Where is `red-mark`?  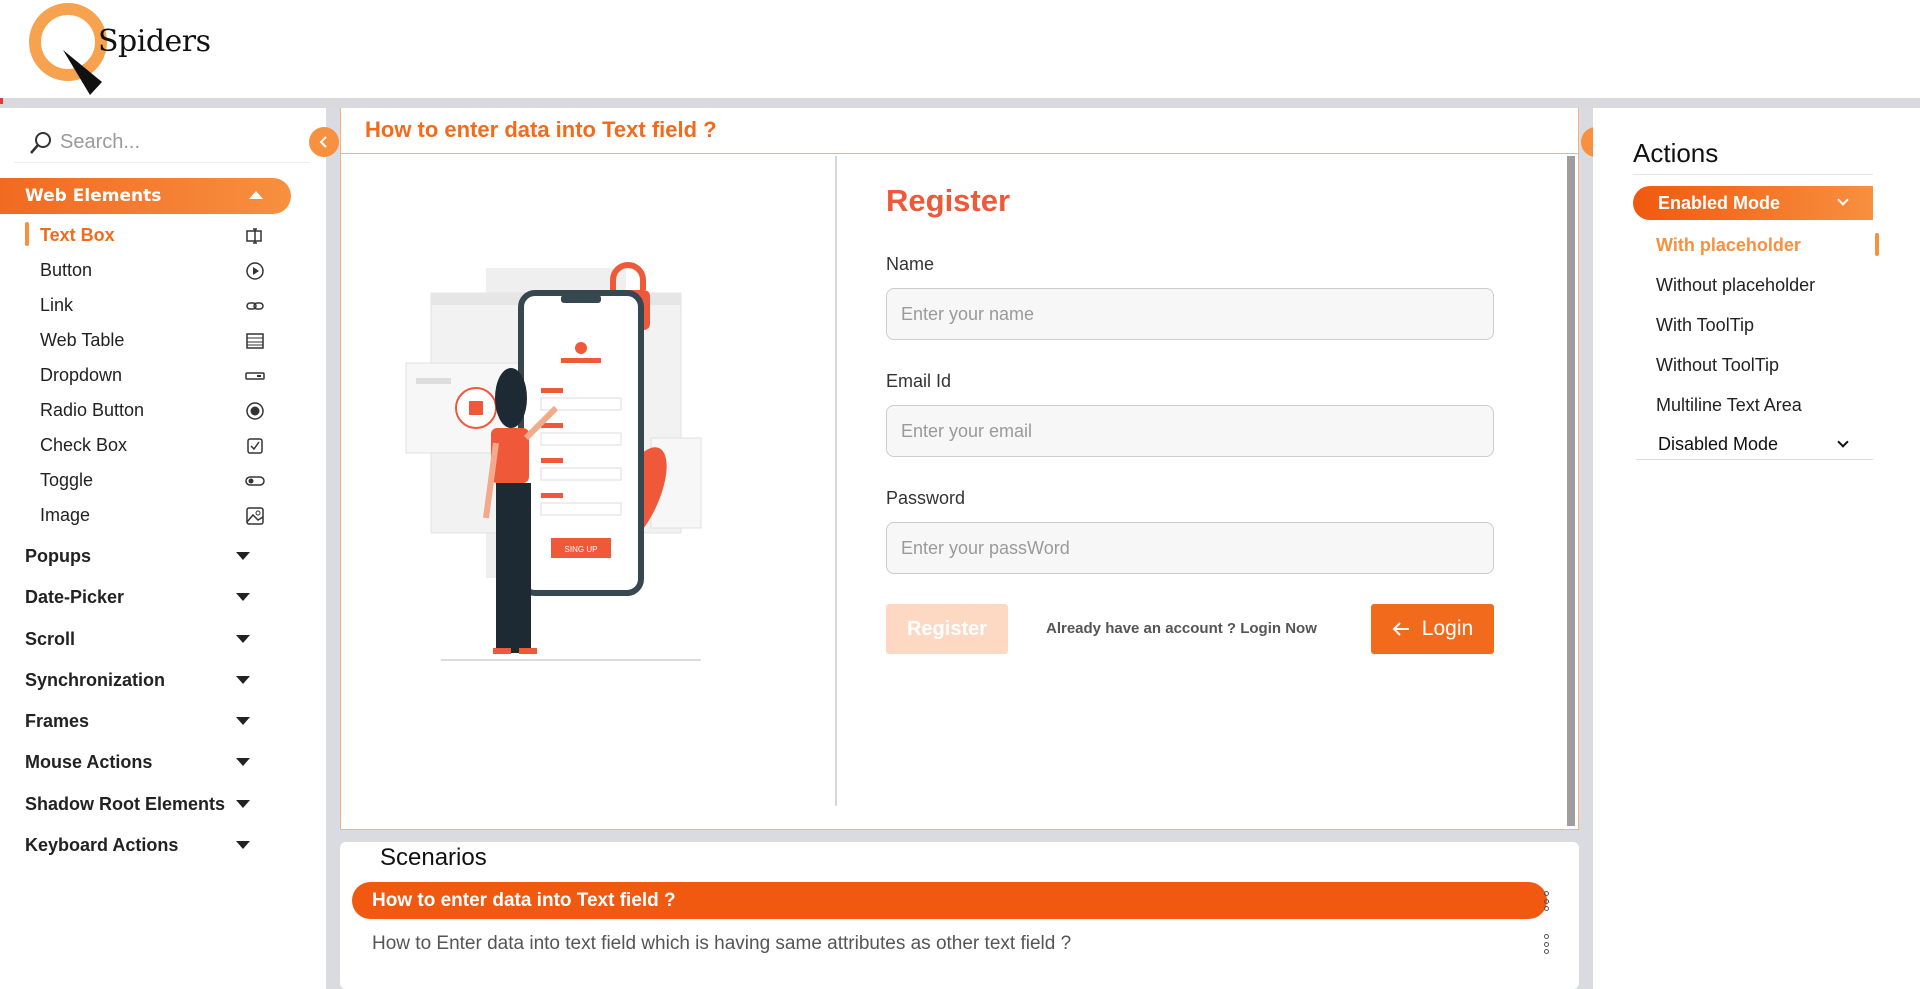 red-mark is located at coordinates (1, 101).